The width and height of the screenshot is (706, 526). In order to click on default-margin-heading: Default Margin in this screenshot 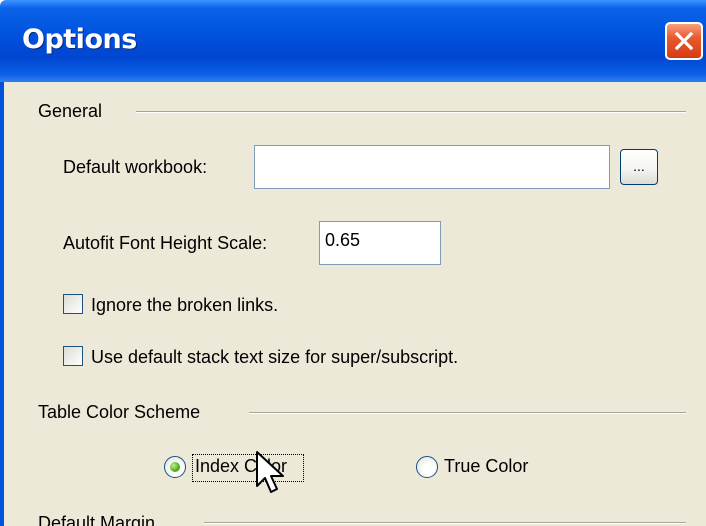, I will do `click(97, 519)`.